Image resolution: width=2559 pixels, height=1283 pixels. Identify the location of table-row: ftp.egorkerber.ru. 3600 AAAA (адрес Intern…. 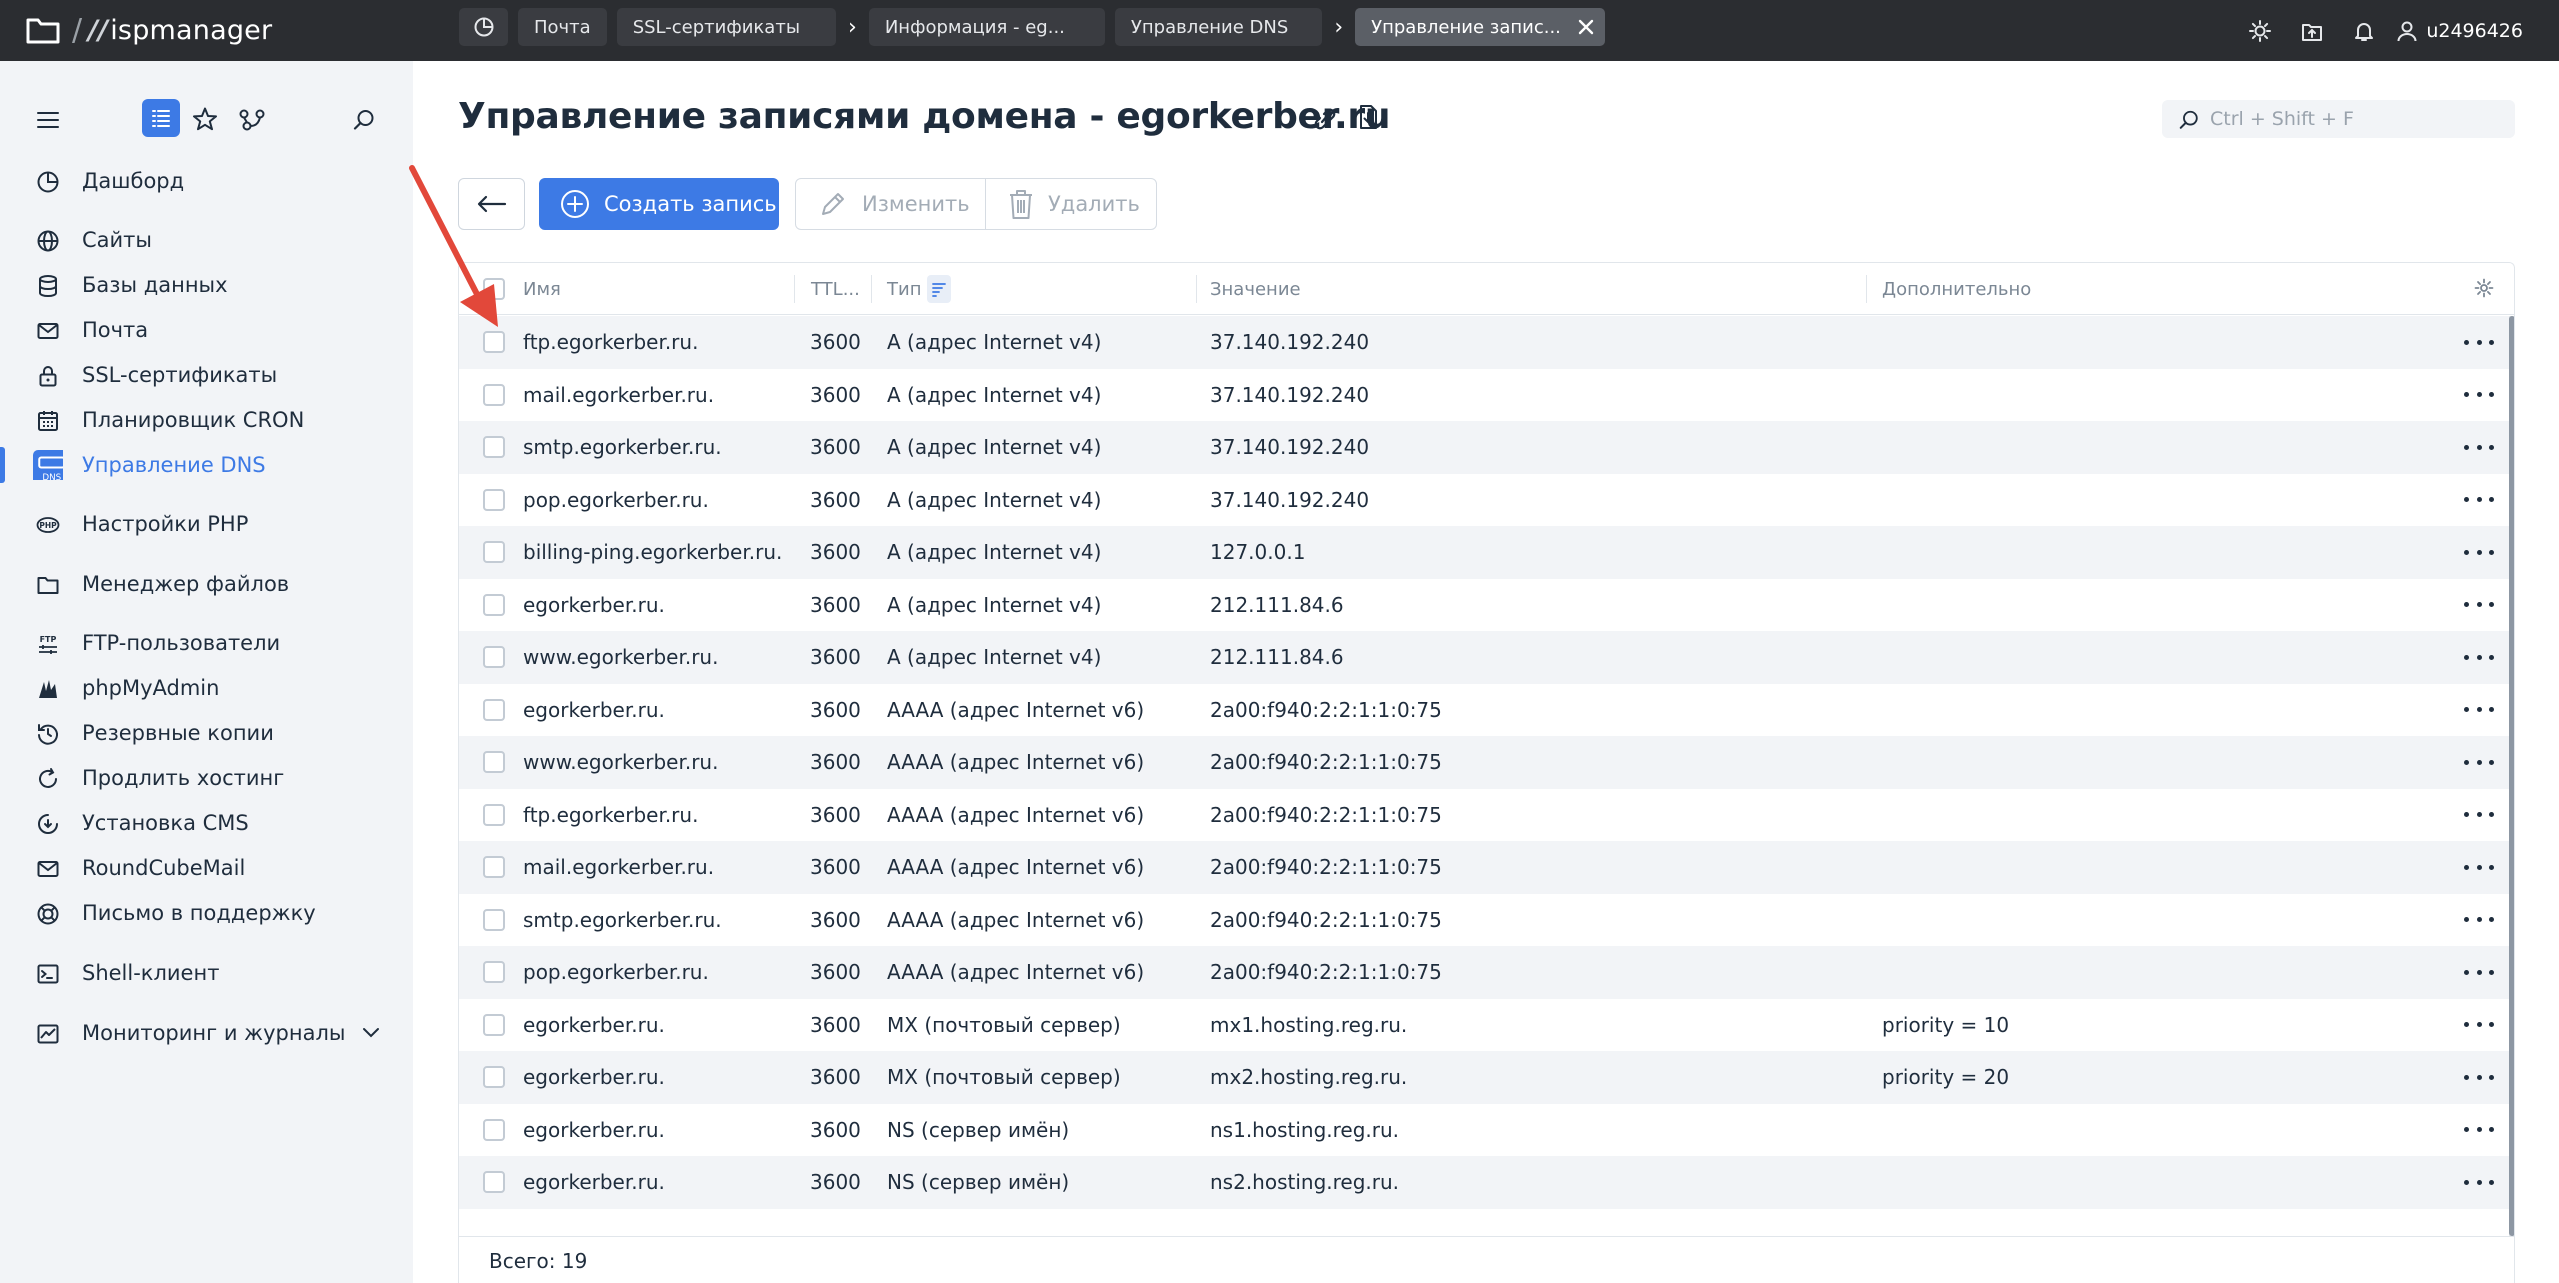
(1485, 815).